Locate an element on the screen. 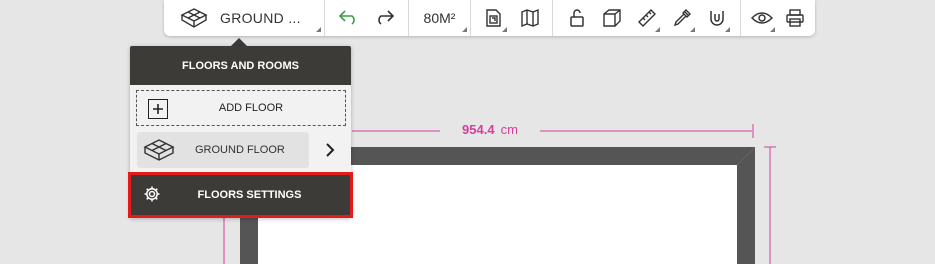  magnet-icon is located at coordinates (716, 18).